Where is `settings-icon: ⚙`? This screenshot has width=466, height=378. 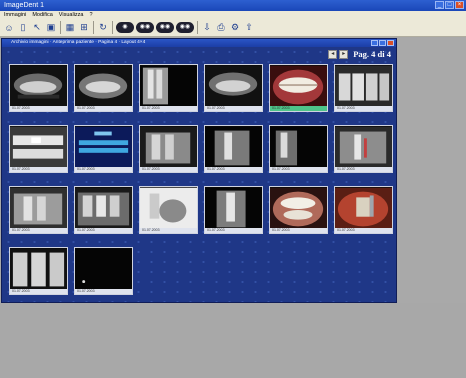
settings-icon: ⚙ is located at coordinates (235, 27).